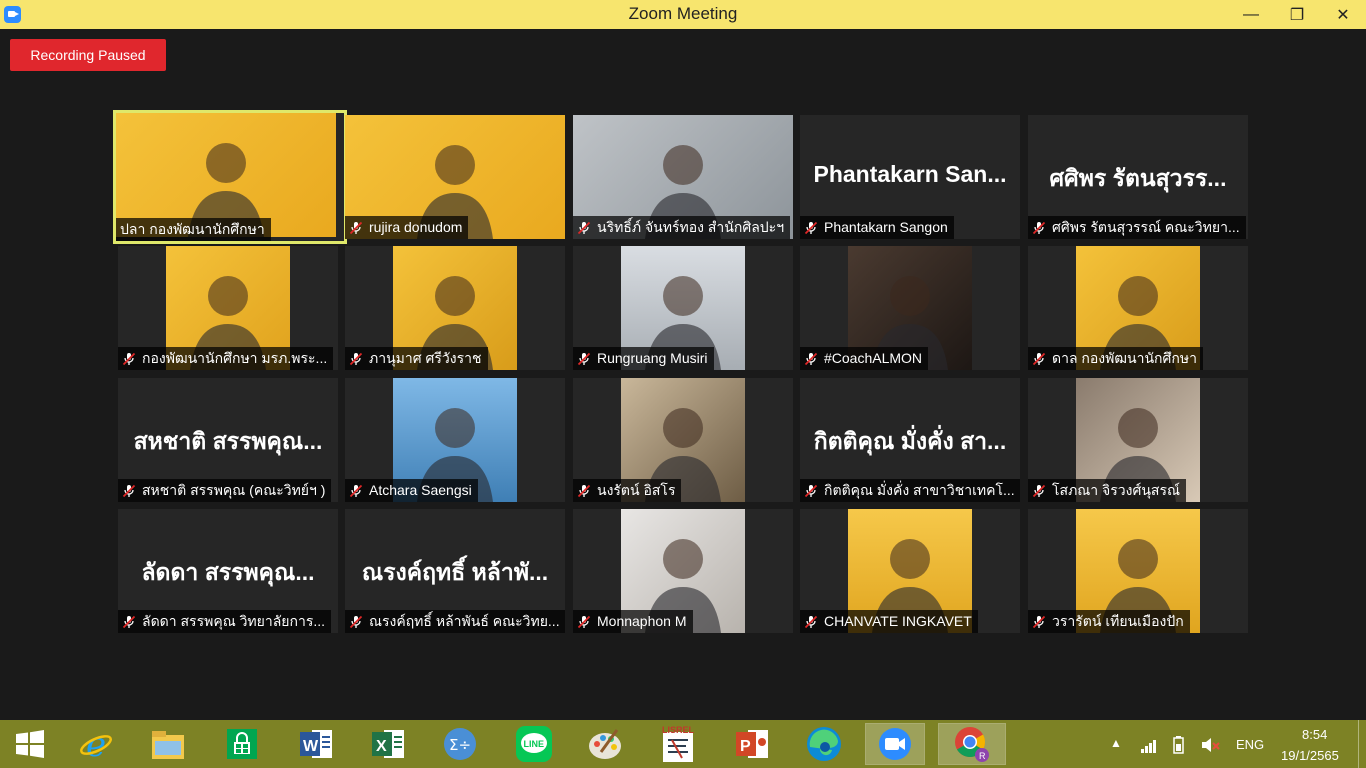 The height and width of the screenshot is (768, 1366). I want to click on powerpoint-icon: P, so click(752, 744).